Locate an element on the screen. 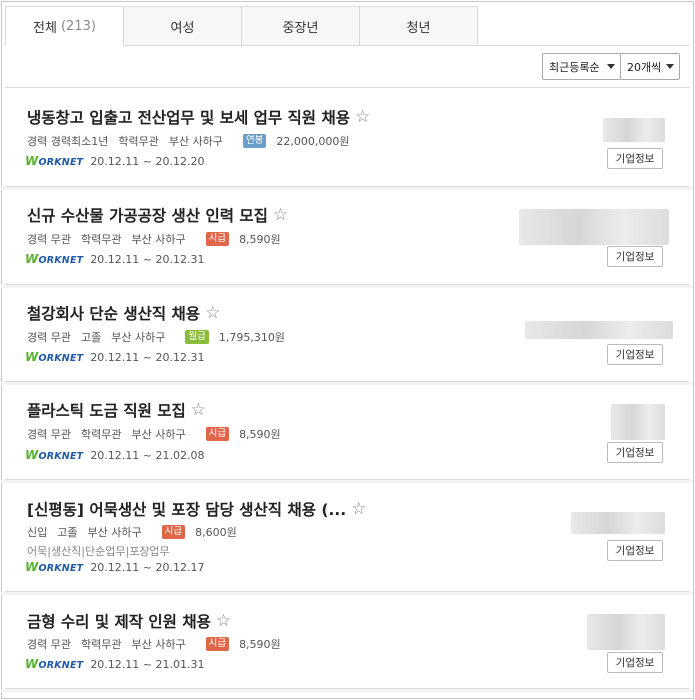  tab-women: 여성 is located at coordinates (182, 26).